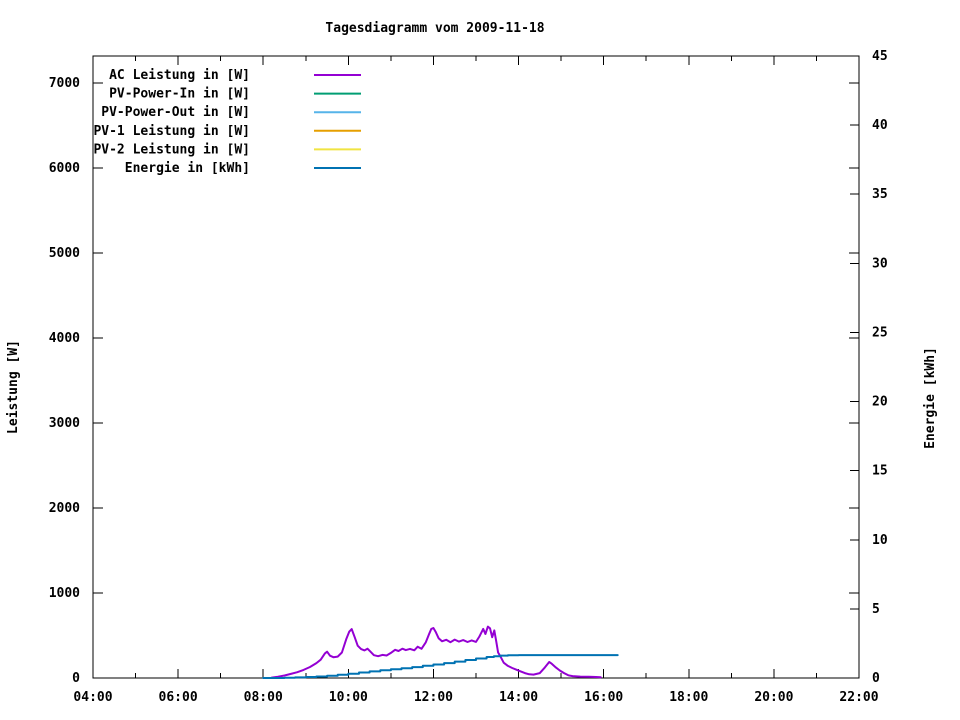  Describe the element at coordinates (92, 697) in the screenshot. I see `x-tick-label: 04:00` at that location.